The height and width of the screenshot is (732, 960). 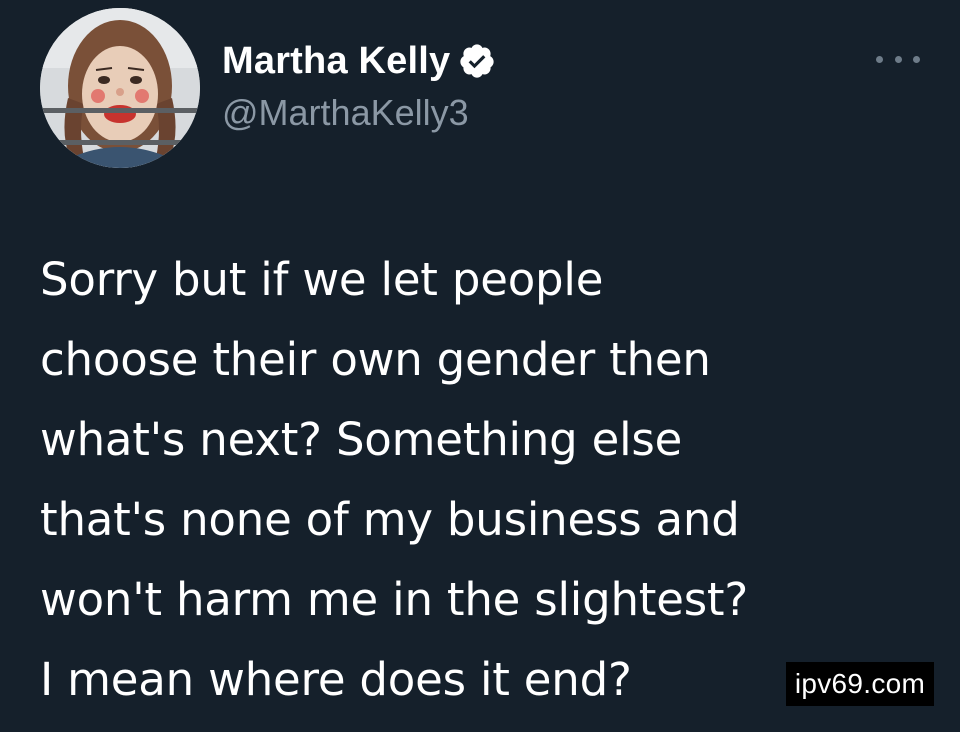 What do you see at coordinates (345, 113) in the screenshot?
I see `author-handle: @MarthaKelly3` at bounding box center [345, 113].